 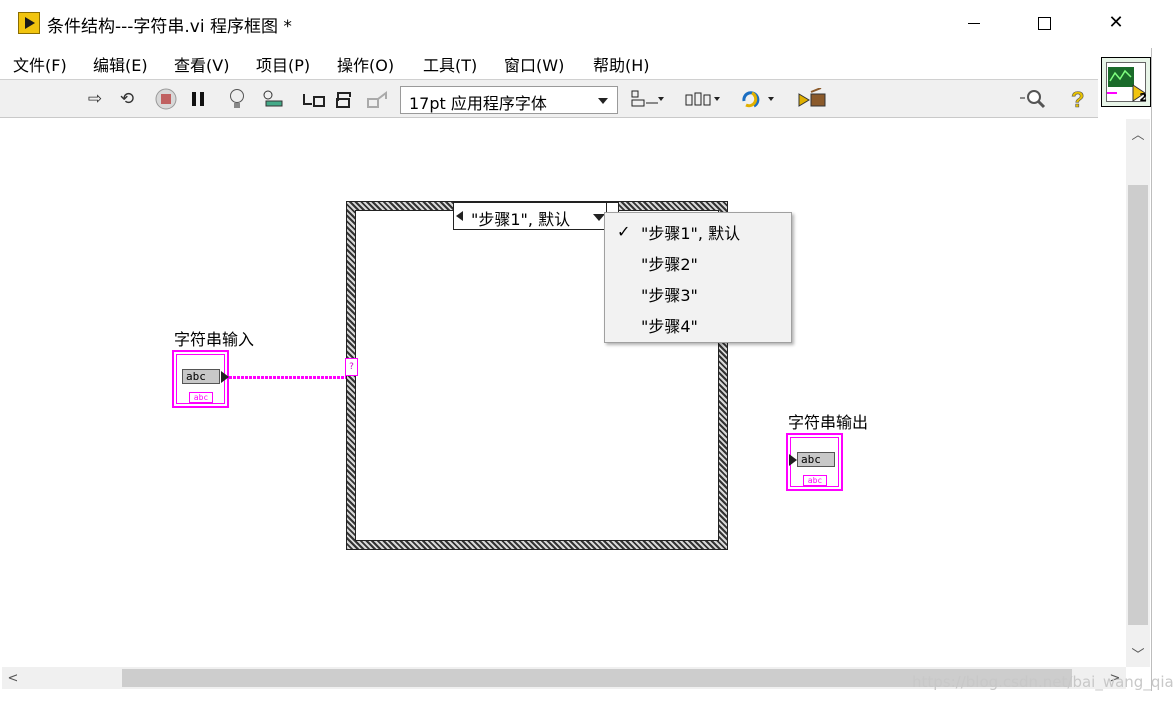 I want to click on string-output-terminal: abc abc, so click(x=814, y=462).